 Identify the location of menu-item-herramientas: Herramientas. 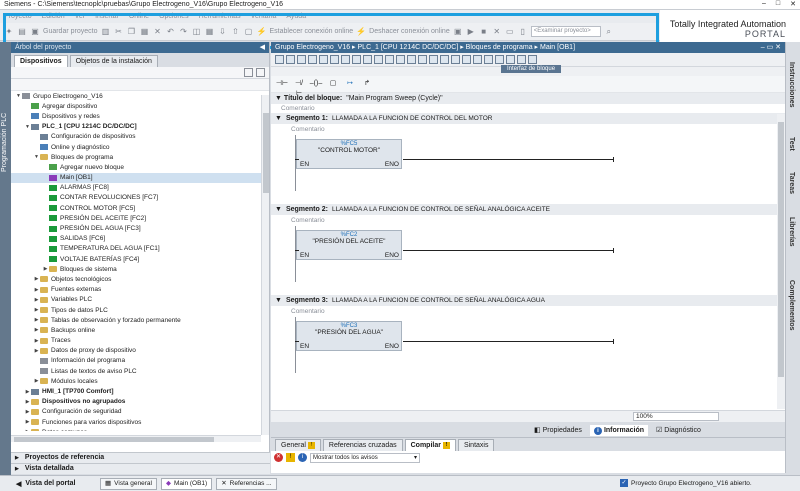
(220, 16).